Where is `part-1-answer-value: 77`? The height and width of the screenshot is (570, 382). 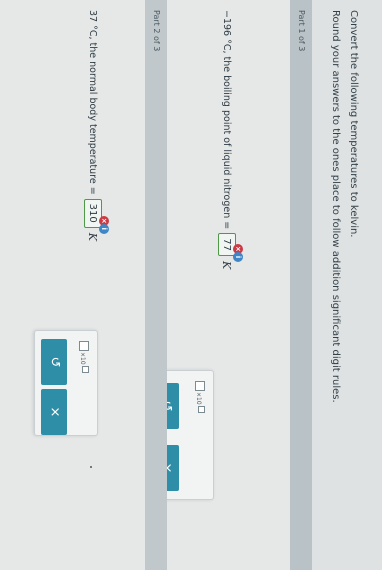
part-1-answer-value: 77 is located at coordinates (227, 244).